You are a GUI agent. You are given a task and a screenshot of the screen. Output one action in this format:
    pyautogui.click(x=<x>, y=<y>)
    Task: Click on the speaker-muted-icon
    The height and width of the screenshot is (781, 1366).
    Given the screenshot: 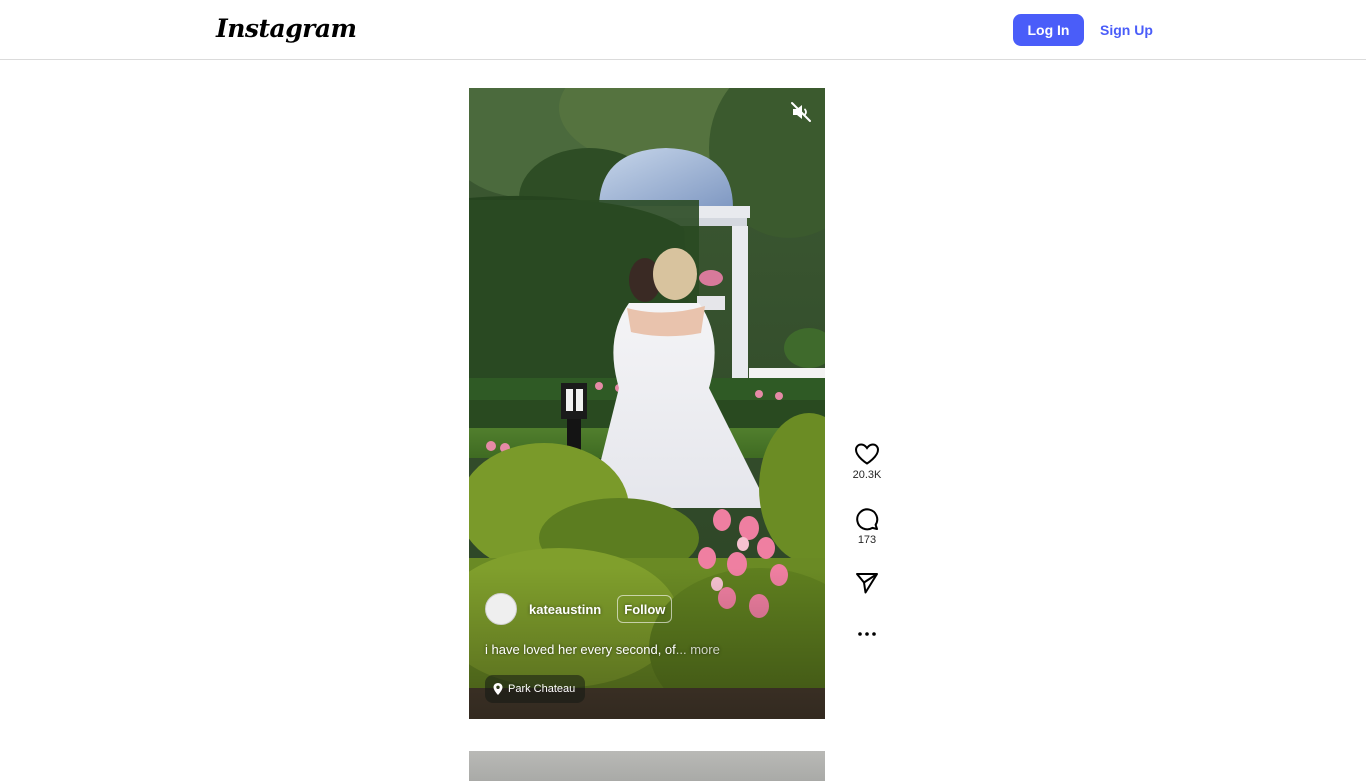 What is the action you would take?
    pyautogui.click(x=801, y=112)
    